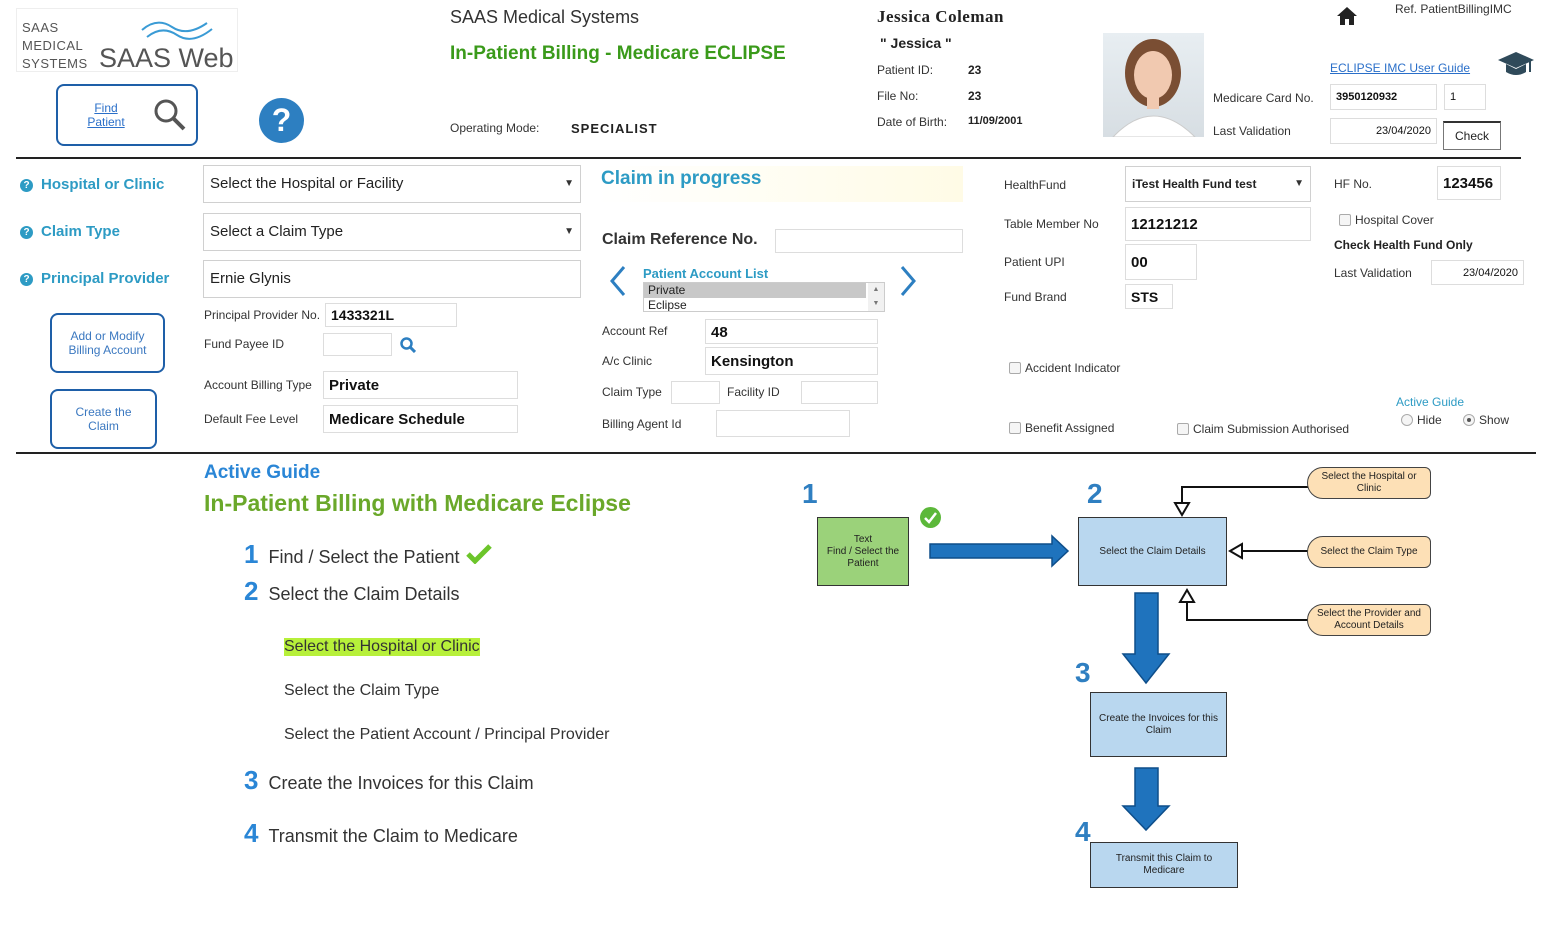 The image size is (1547, 925). What do you see at coordinates (1271, 429) in the screenshot?
I see `claim-submission-label: Claim Submission Authorised` at bounding box center [1271, 429].